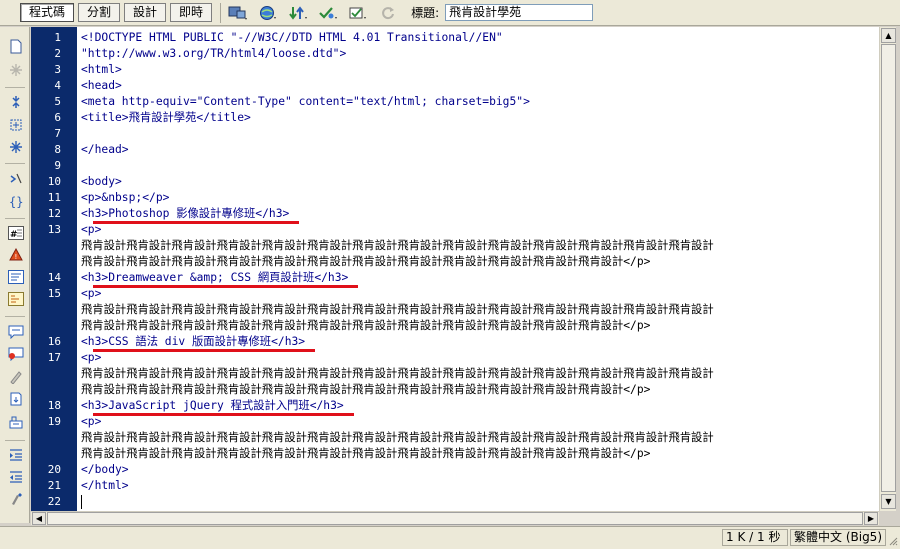  I want to click on live-view-button: 即時, so click(191, 12).